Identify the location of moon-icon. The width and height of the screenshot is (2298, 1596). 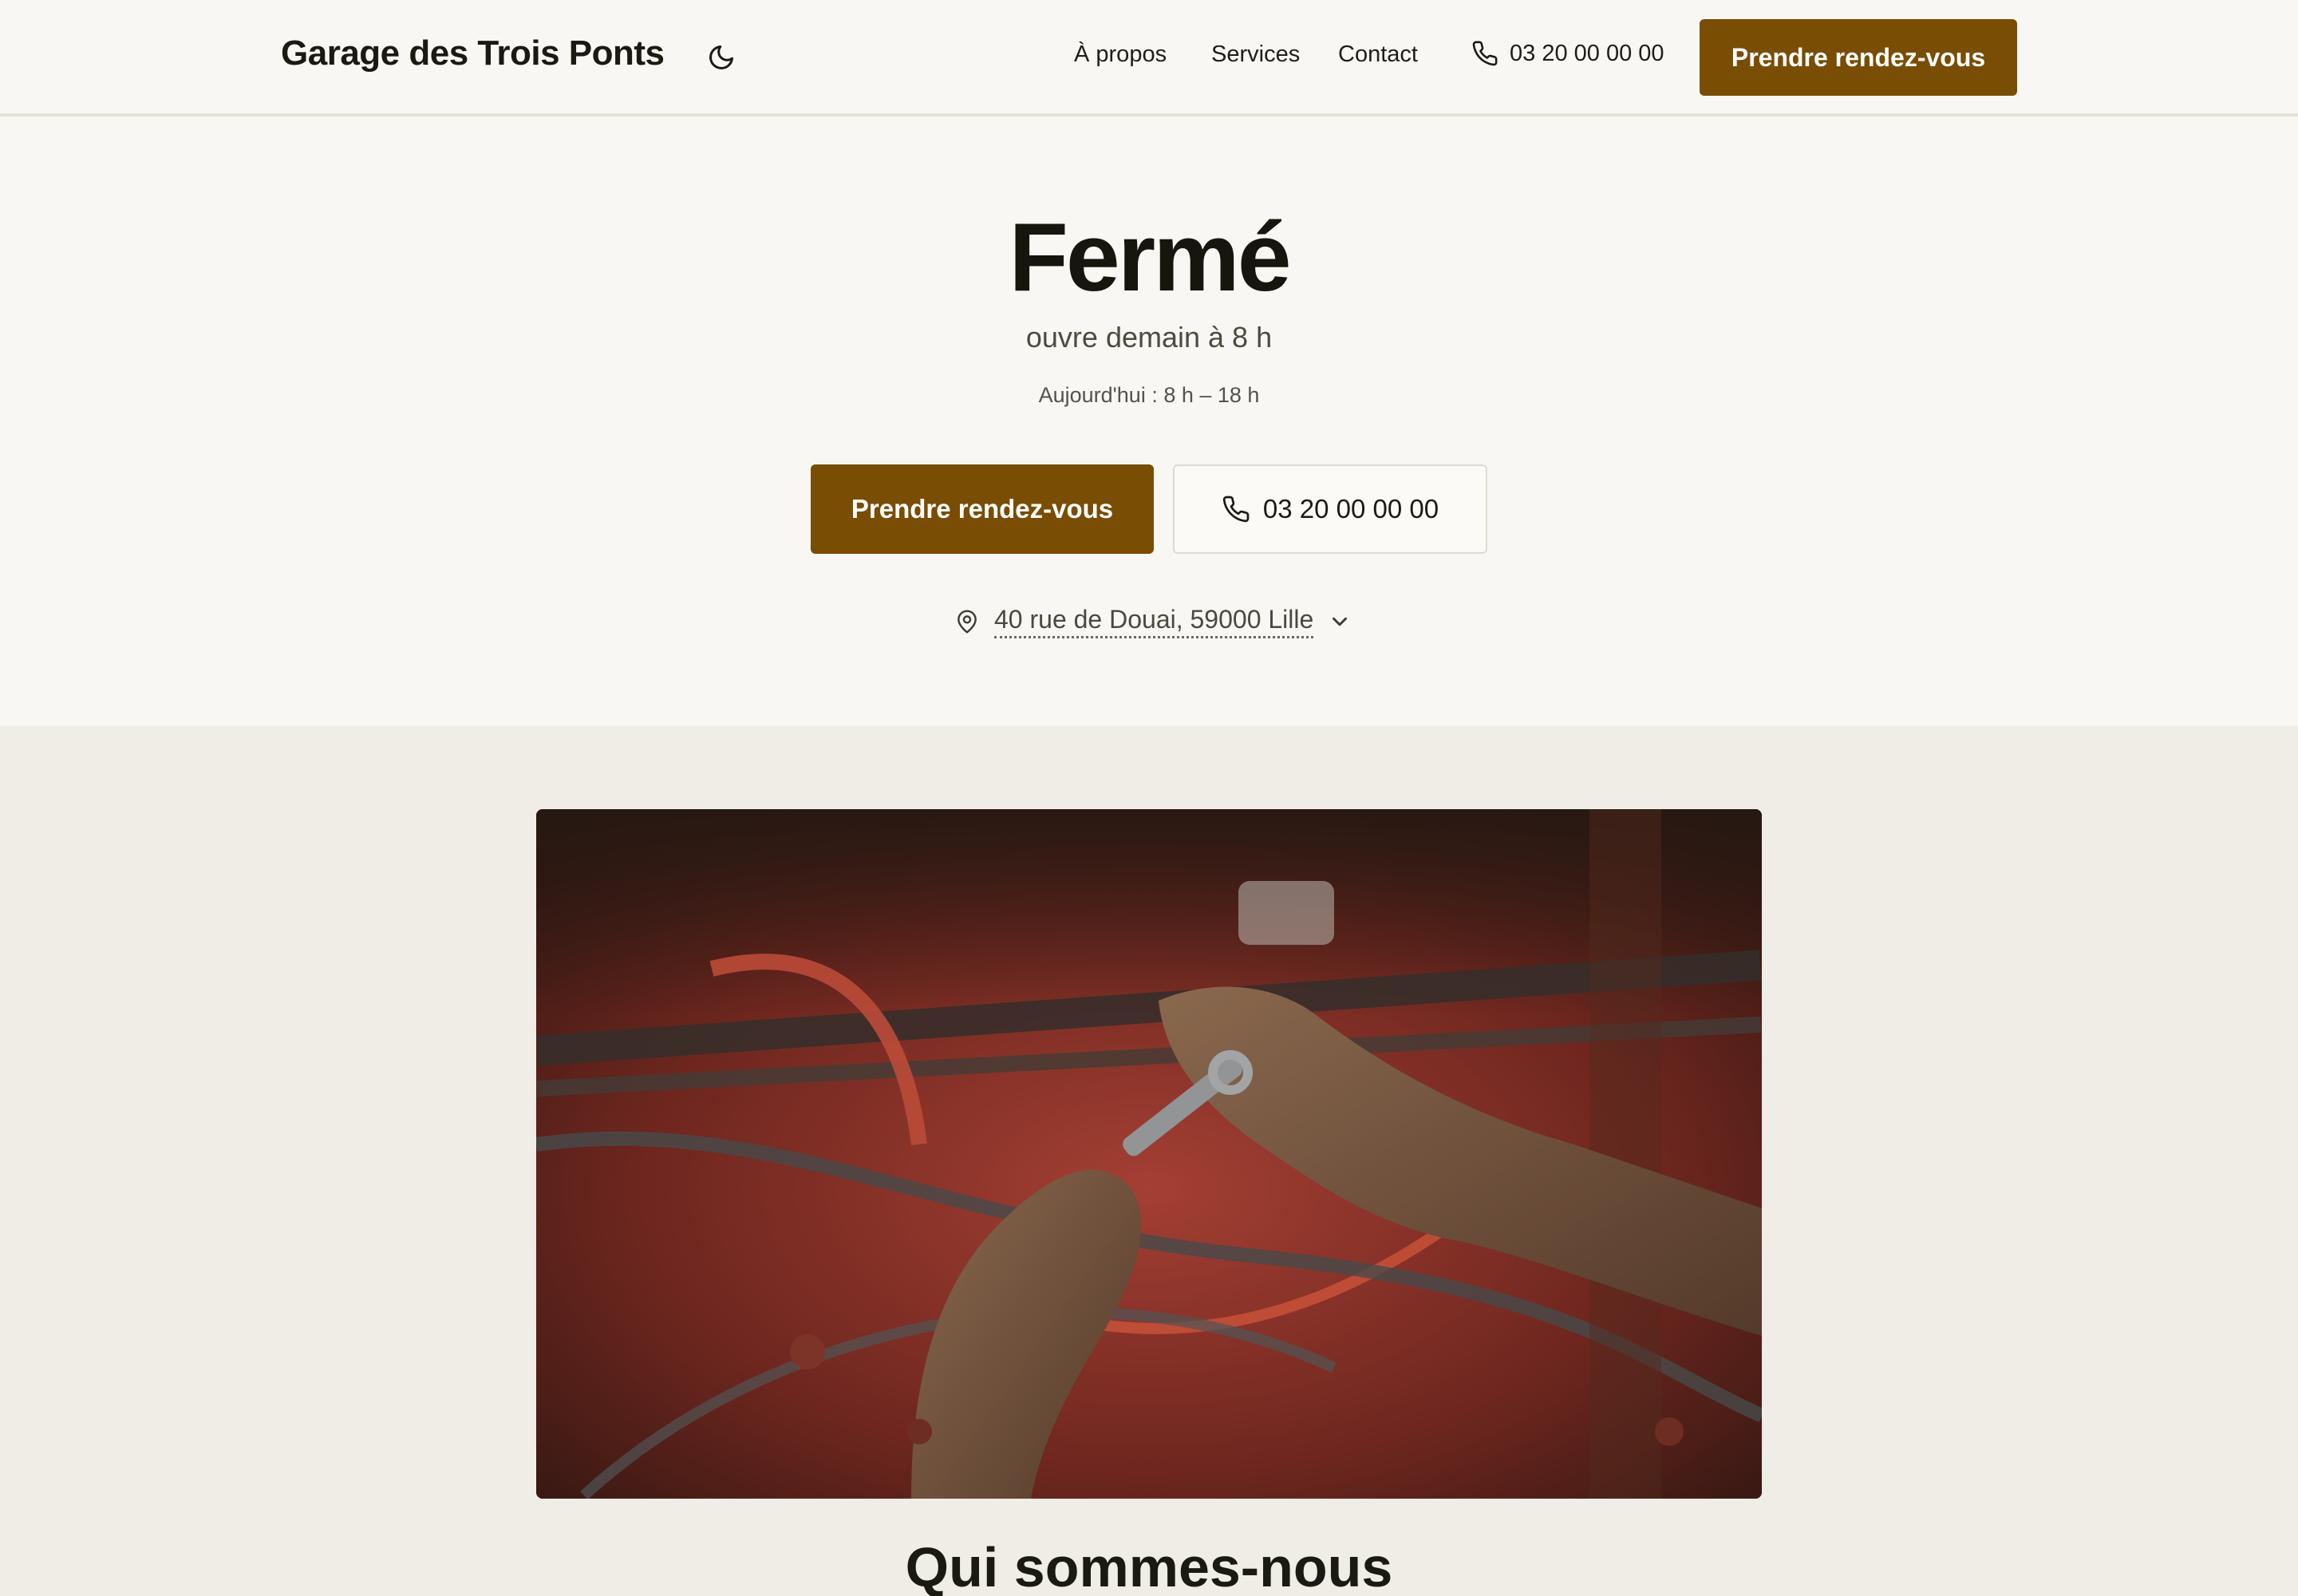
(721, 57).